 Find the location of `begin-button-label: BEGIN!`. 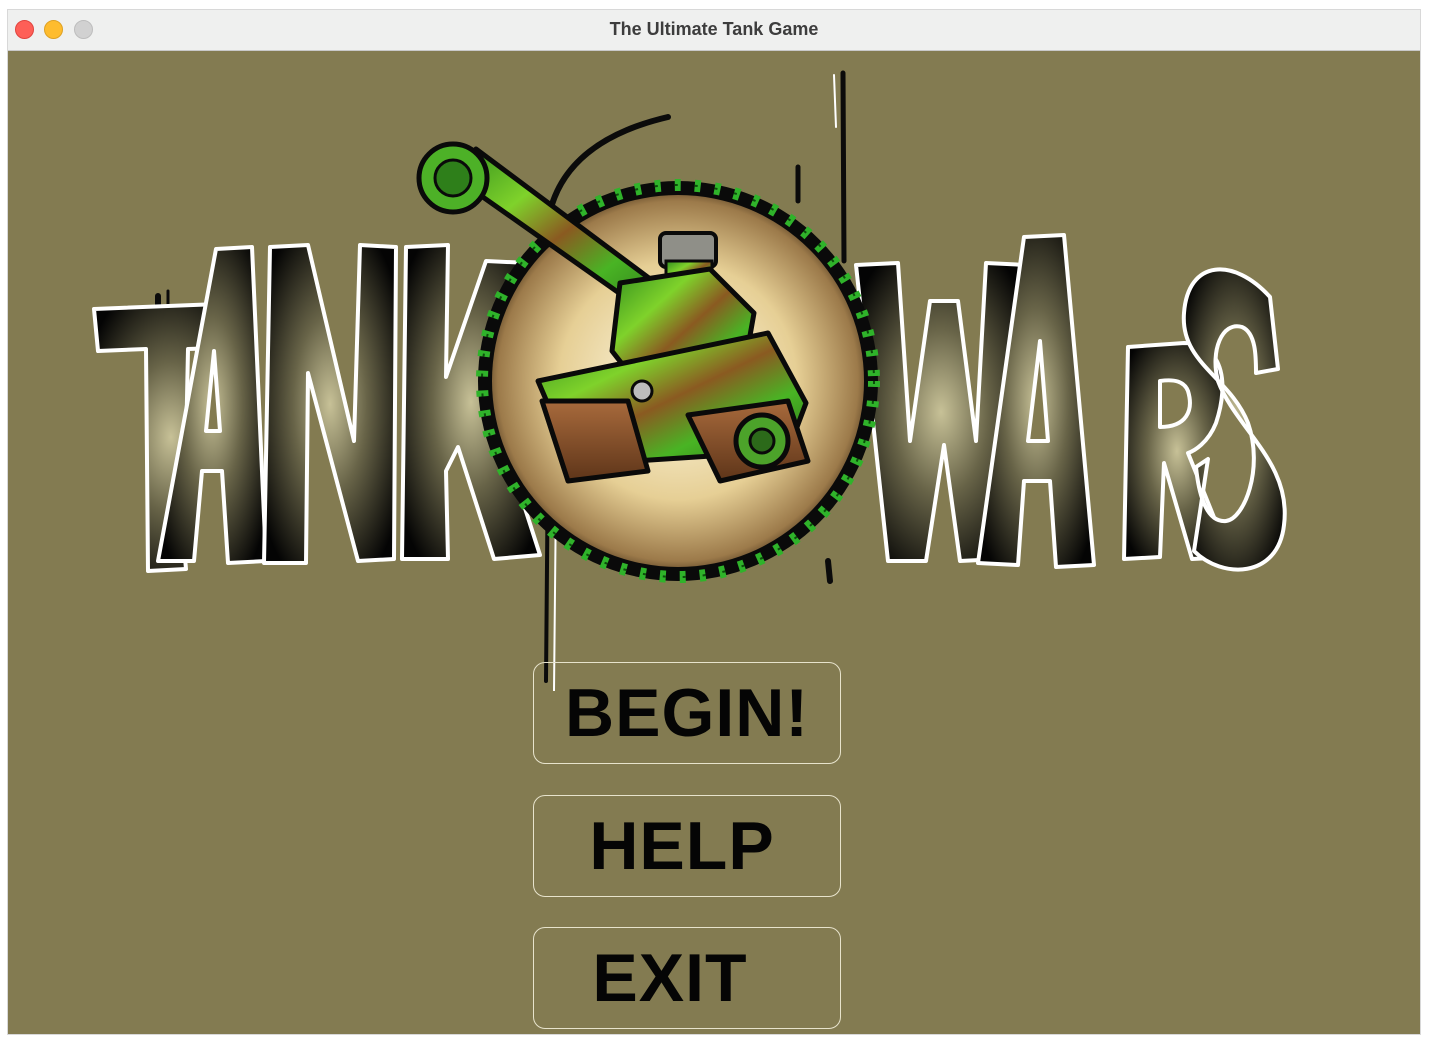

begin-button-label: BEGIN! is located at coordinates (687, 713).